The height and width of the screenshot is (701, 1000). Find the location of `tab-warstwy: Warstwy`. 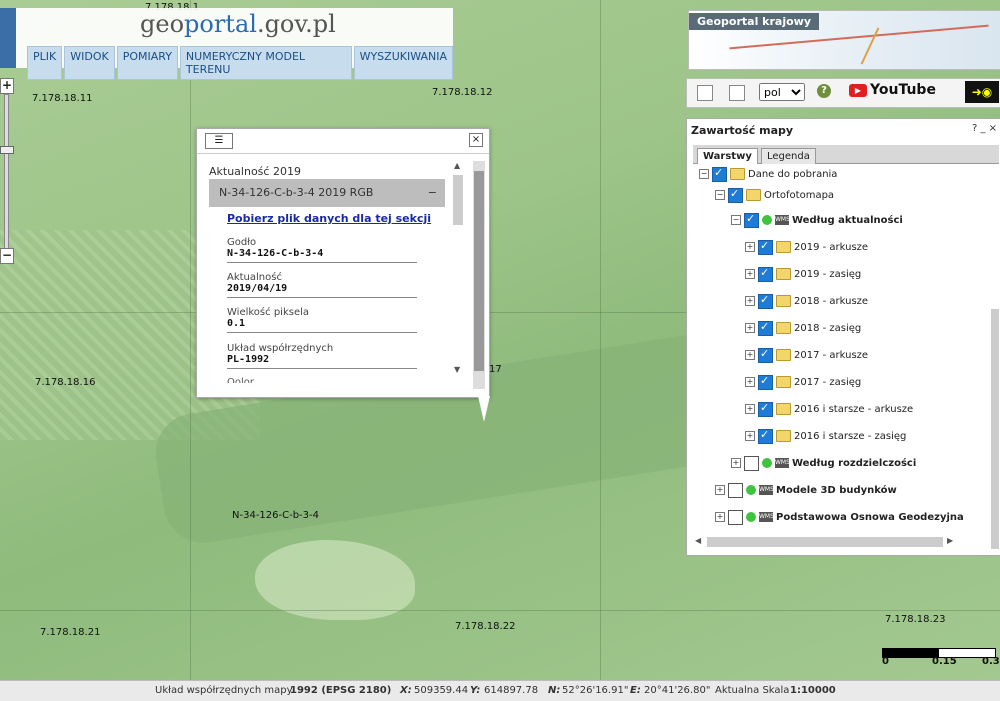

tab-warstwy: Warstwy is located at coordinates (727, 156).